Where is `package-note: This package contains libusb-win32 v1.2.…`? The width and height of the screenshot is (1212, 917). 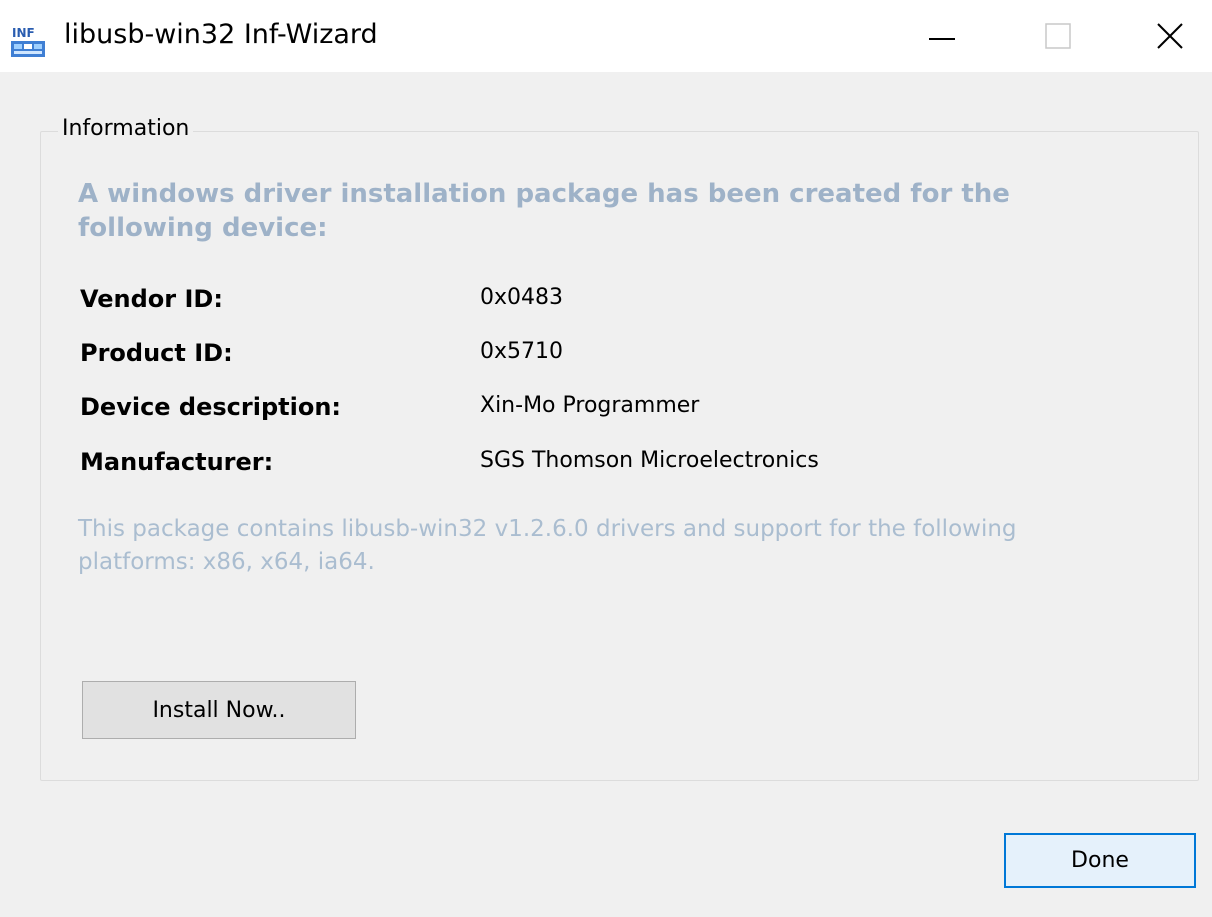 package-note: This package contains libusb-win32 v1.2.… is located at coordinates (547, 545).